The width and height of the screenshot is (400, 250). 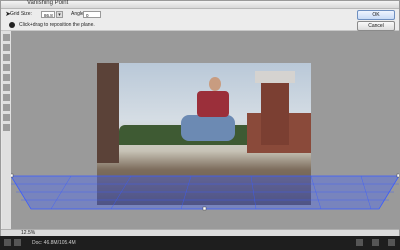 What do you see at coordinates (7, 242) in the screenshot?
I see `start-icon` at bounding box center [7, 242].